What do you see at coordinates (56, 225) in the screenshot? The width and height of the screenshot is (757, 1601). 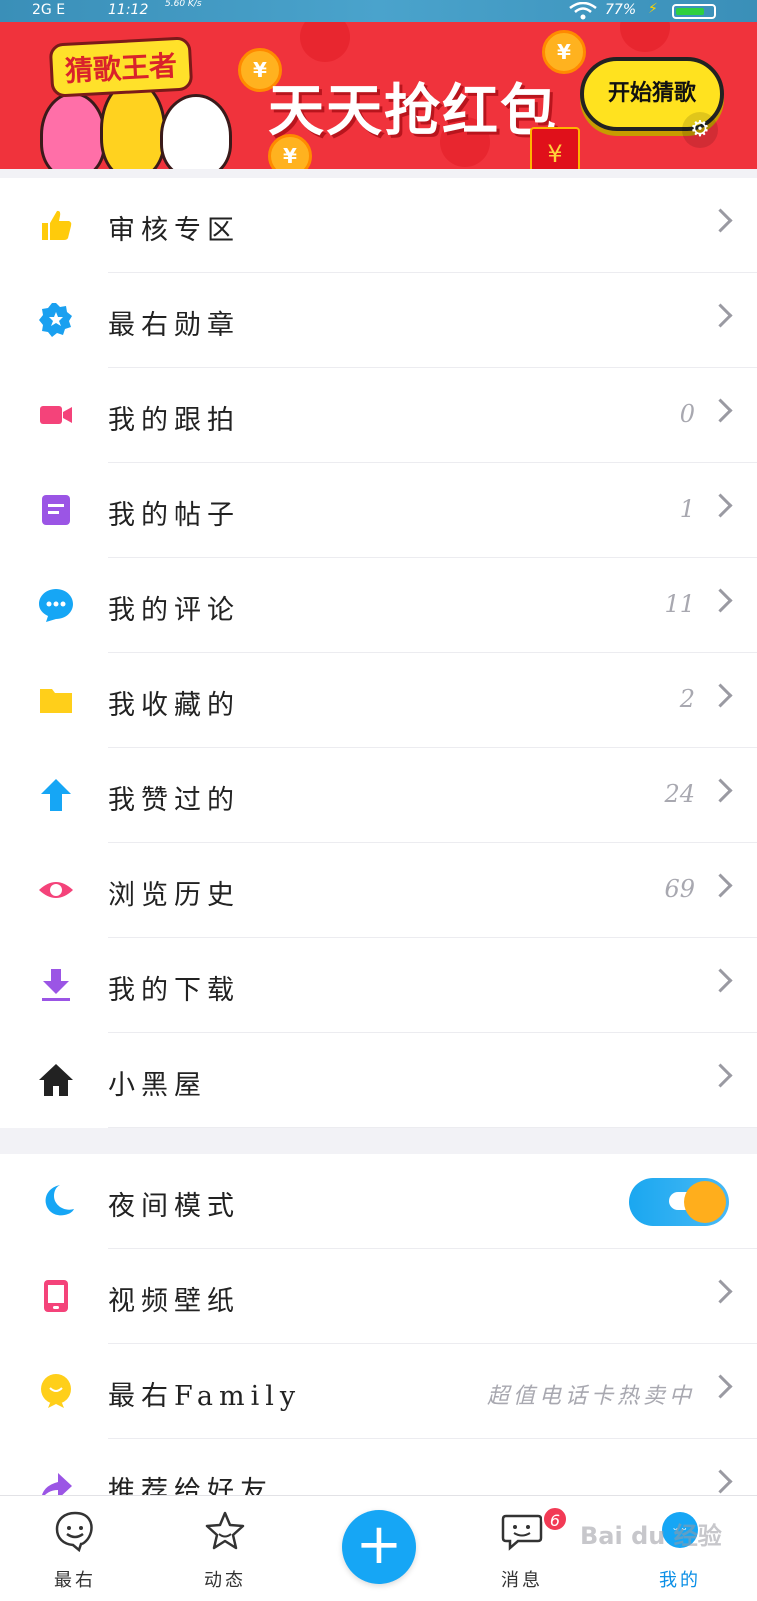 I see `thumbs-up-icon` at bounding box center [56, 225].